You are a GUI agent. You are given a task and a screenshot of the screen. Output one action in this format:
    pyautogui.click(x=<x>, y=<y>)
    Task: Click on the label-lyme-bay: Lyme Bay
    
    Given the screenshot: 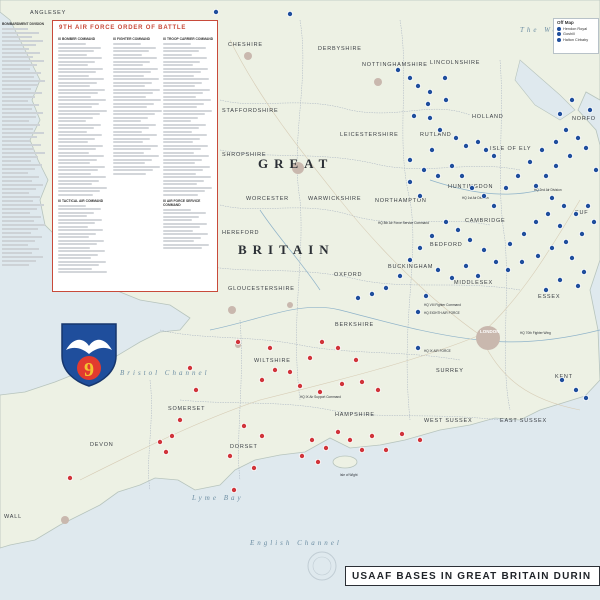 What is the action you would take?
    pyautogui.click(x=217, y=498)
    